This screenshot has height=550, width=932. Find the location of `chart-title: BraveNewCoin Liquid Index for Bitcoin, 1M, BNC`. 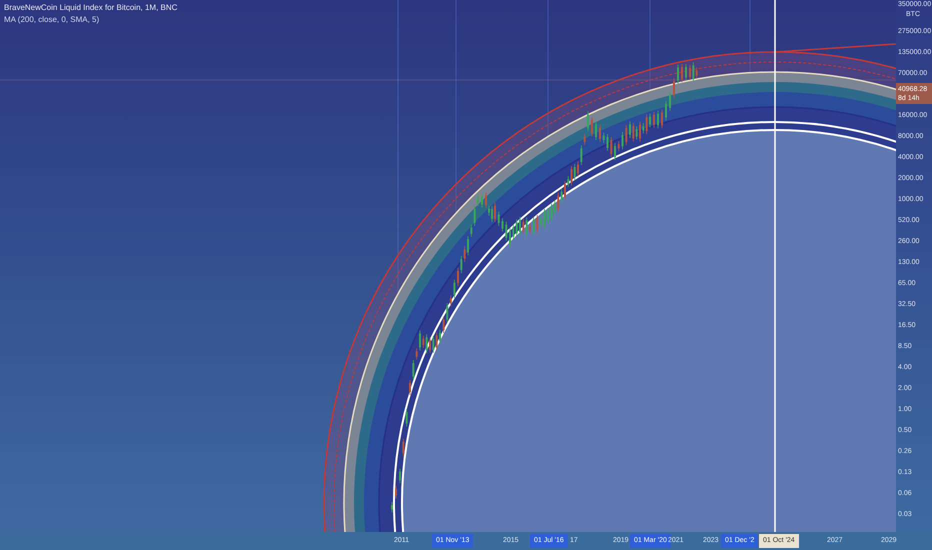

chart-title: BraveNewCoin Liquid Index for Bitcoin, 1M, BNC is located at coordinates (91, 8).